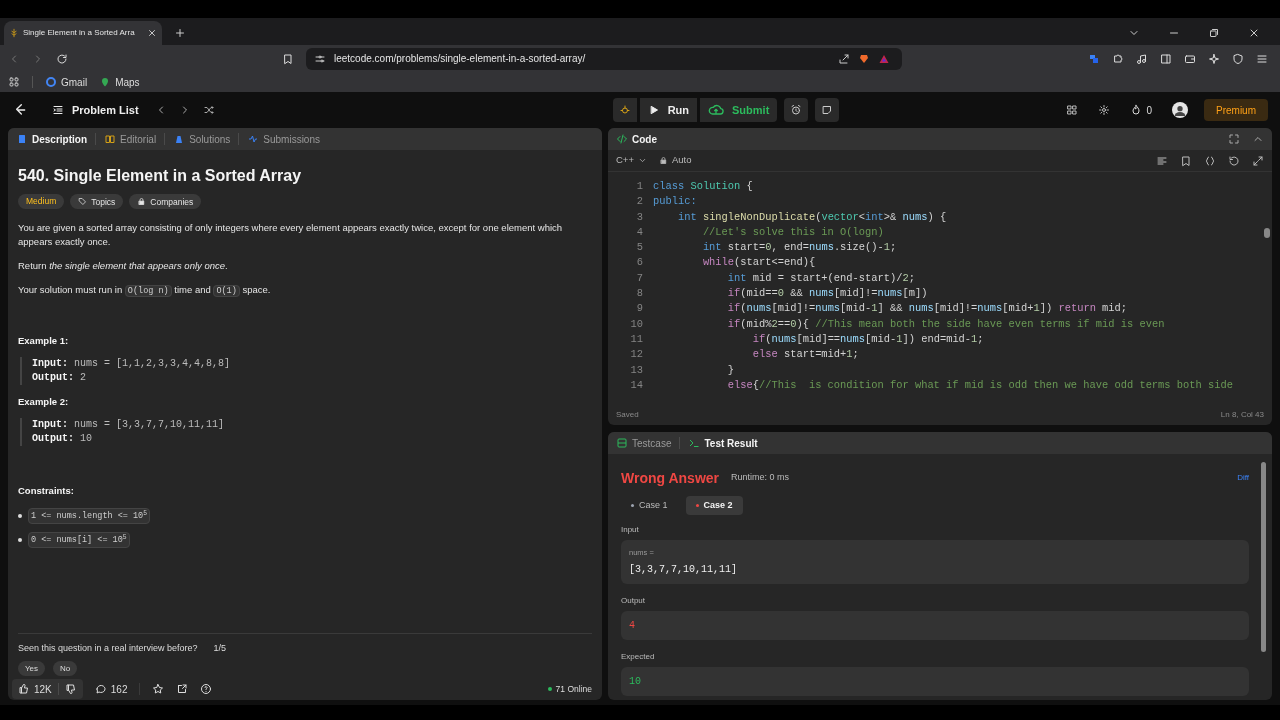  What do you see at coordinates (1242, 415) in the screenshot?
I see `cursor-position: Ln 8, Col 43` at bounding box center [1242, 415].